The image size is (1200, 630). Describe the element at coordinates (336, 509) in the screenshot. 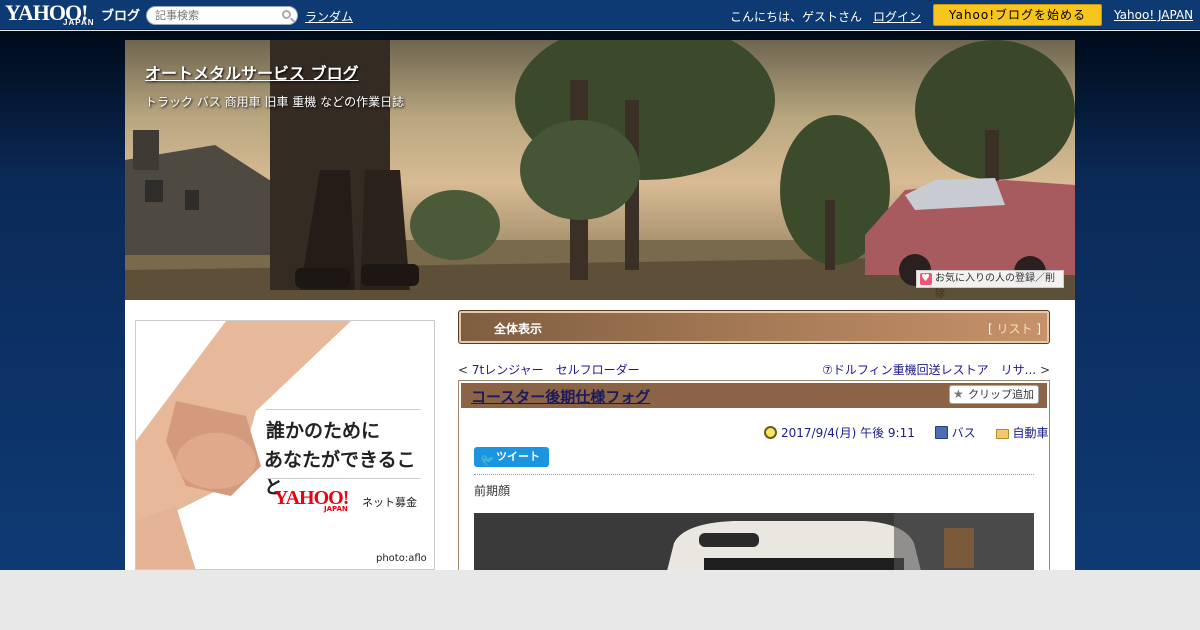

I see `ad-yahoo-japan: JAPAN` at that location.